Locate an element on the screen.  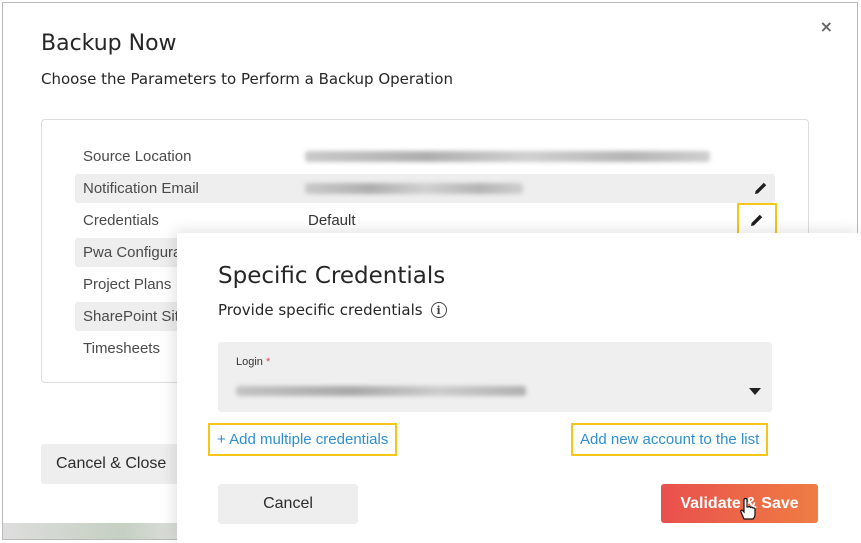
credentials-value: Default is located at coordinates (332, 220).